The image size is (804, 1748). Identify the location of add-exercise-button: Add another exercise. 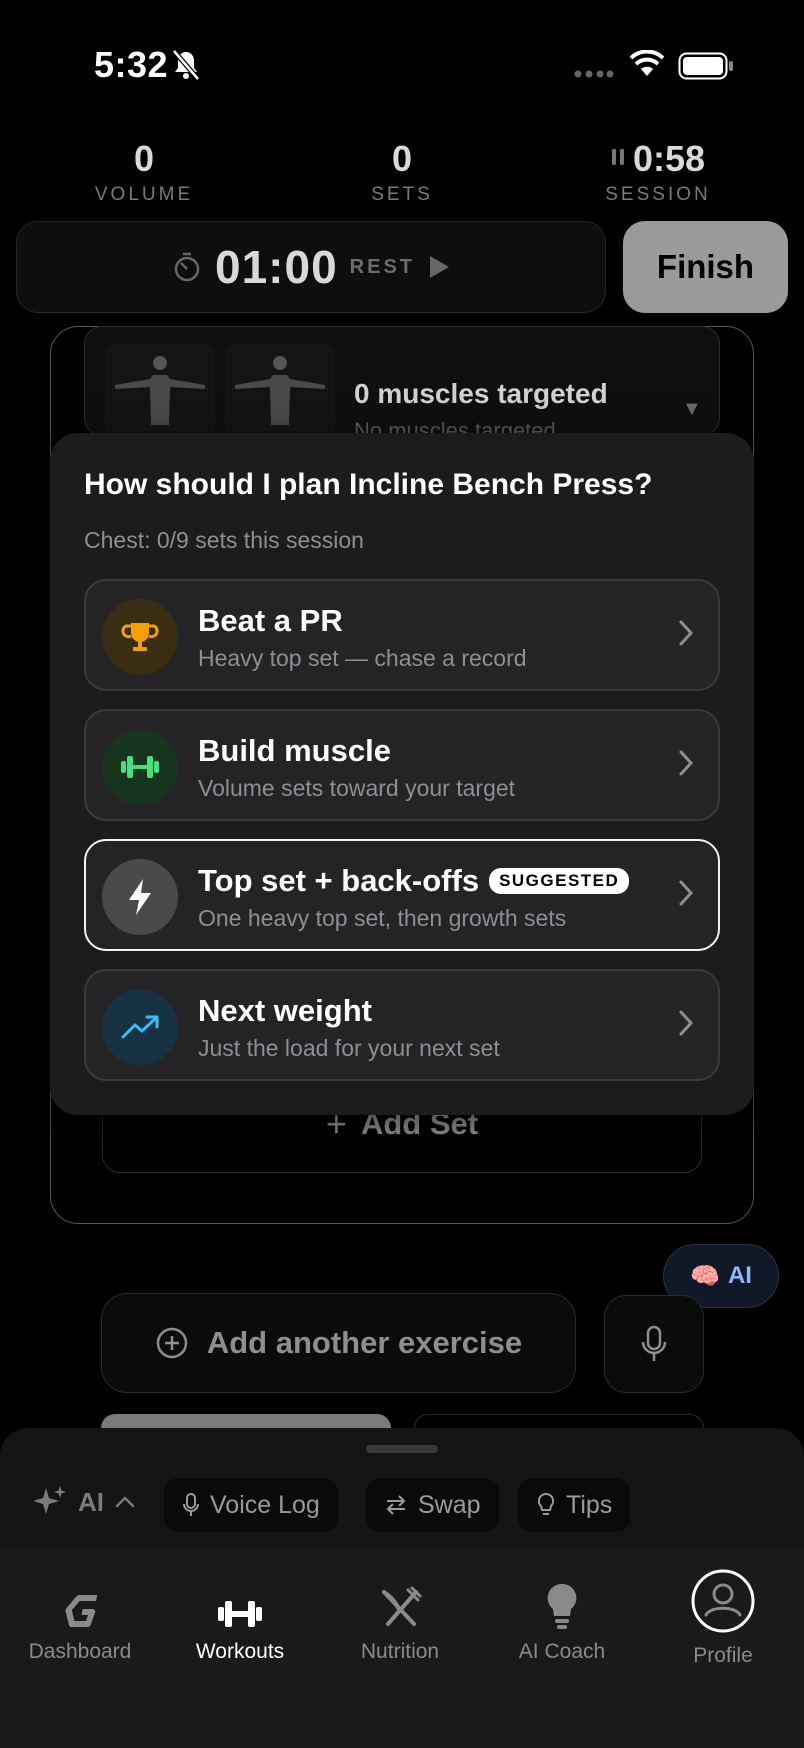
(338, 1343).